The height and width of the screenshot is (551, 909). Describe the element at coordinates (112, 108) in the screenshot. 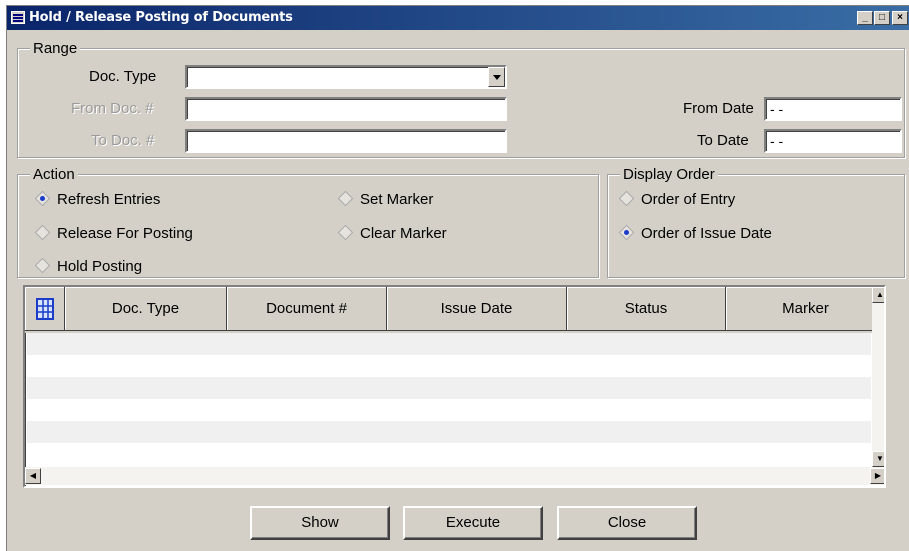

I see `from-doc-label: From Doc. #` at that location.